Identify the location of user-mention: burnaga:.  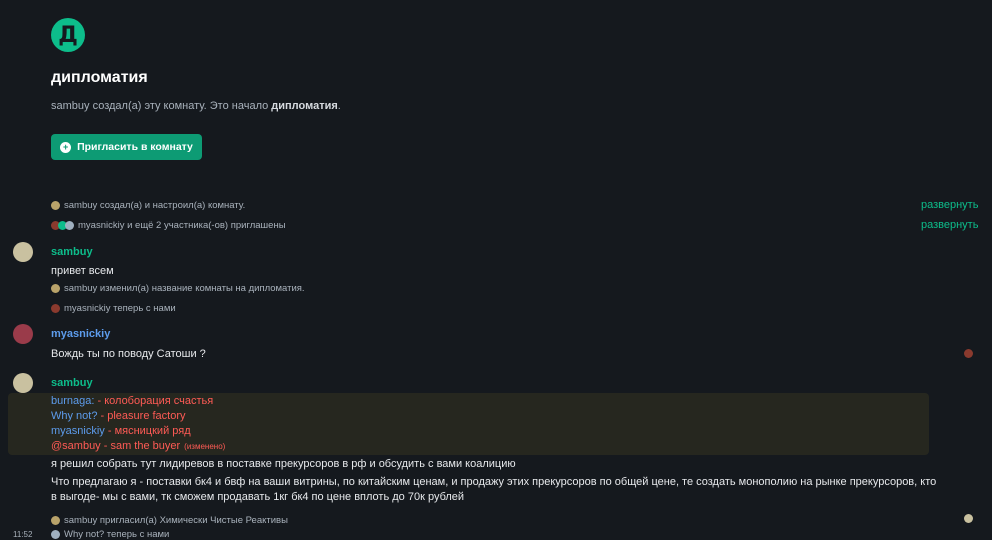
(72, 401).